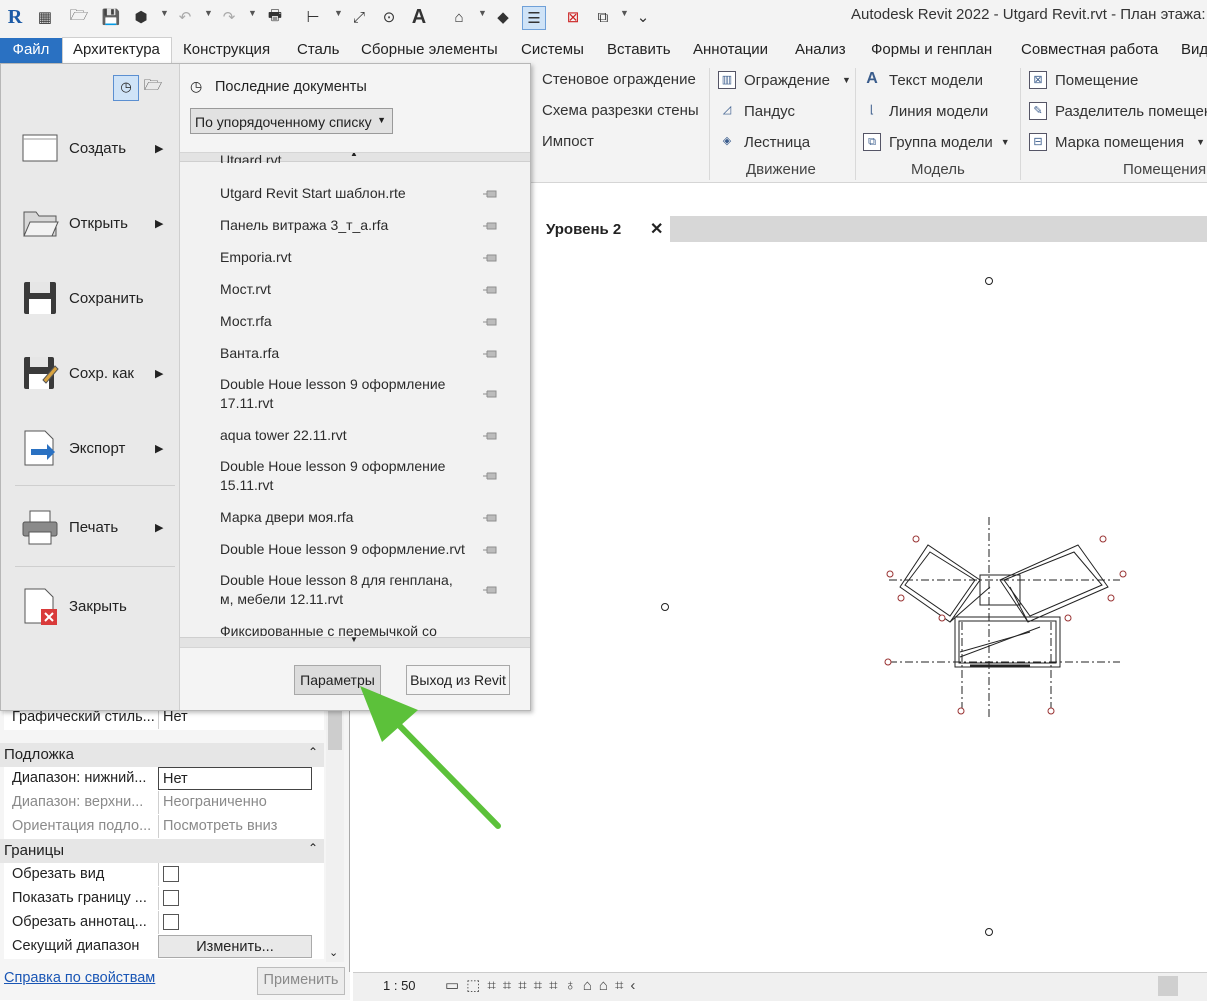 The image size is (1207, 1001). Describe the element at coordinates (345, 158) in the screenshot. I see `list-item: Utgard.rvt` at that location.